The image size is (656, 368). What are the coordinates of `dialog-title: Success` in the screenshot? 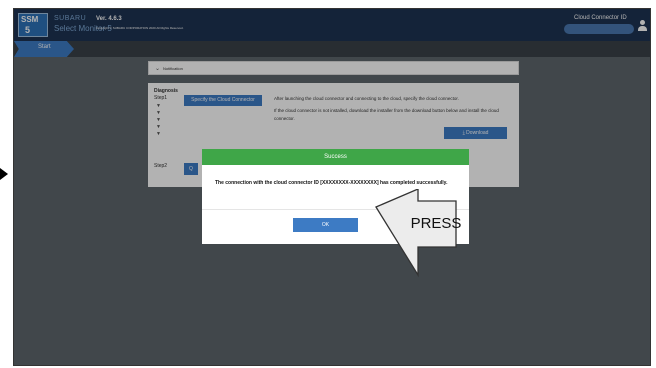 It's located at (335, 157).